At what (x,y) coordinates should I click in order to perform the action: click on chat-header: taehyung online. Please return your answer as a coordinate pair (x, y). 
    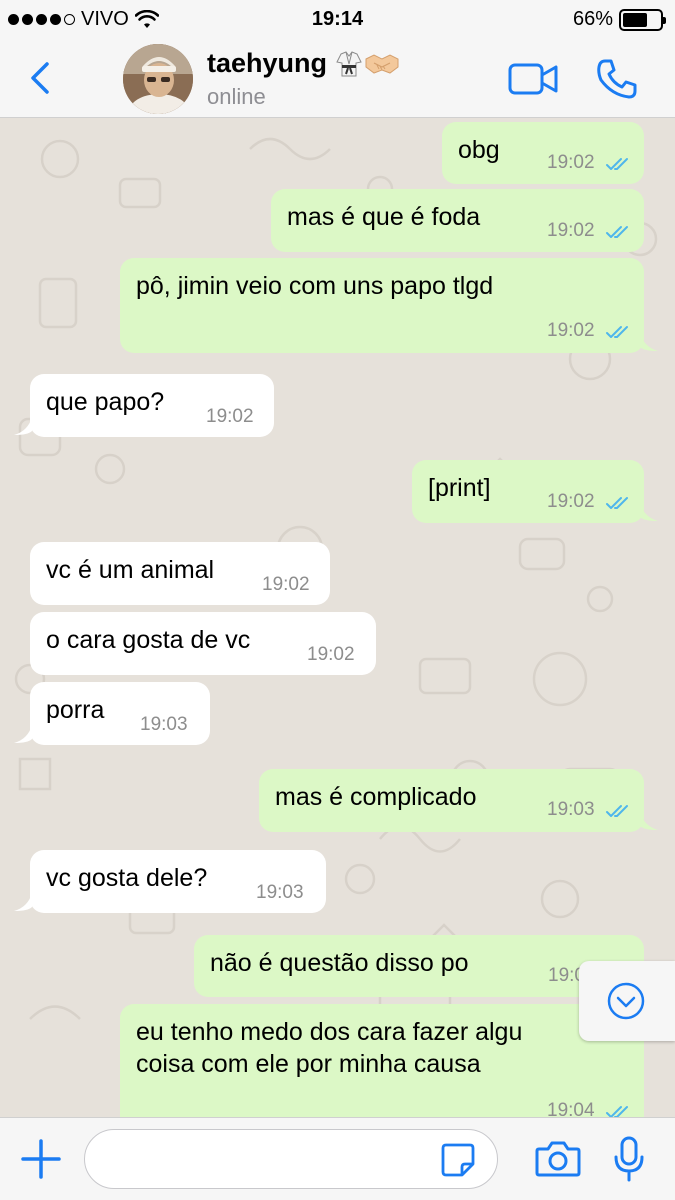
    Looking at the image, I should click on (337, 79).